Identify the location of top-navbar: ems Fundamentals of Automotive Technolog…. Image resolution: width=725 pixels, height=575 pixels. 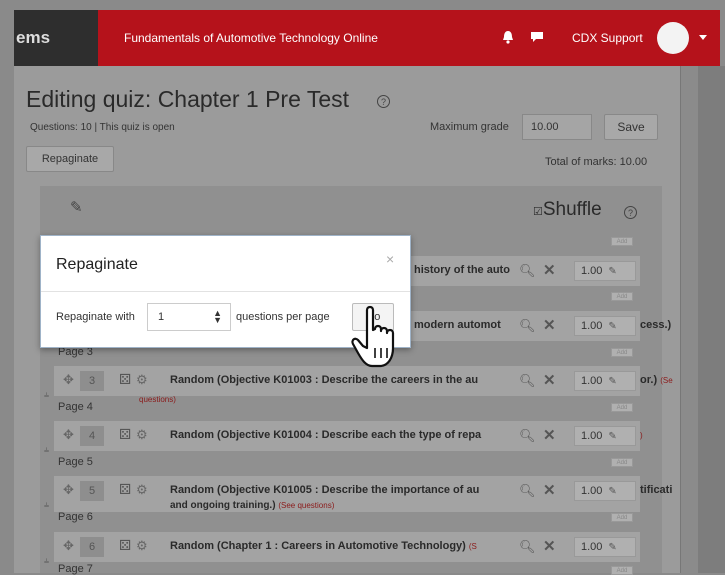
(367, 38).